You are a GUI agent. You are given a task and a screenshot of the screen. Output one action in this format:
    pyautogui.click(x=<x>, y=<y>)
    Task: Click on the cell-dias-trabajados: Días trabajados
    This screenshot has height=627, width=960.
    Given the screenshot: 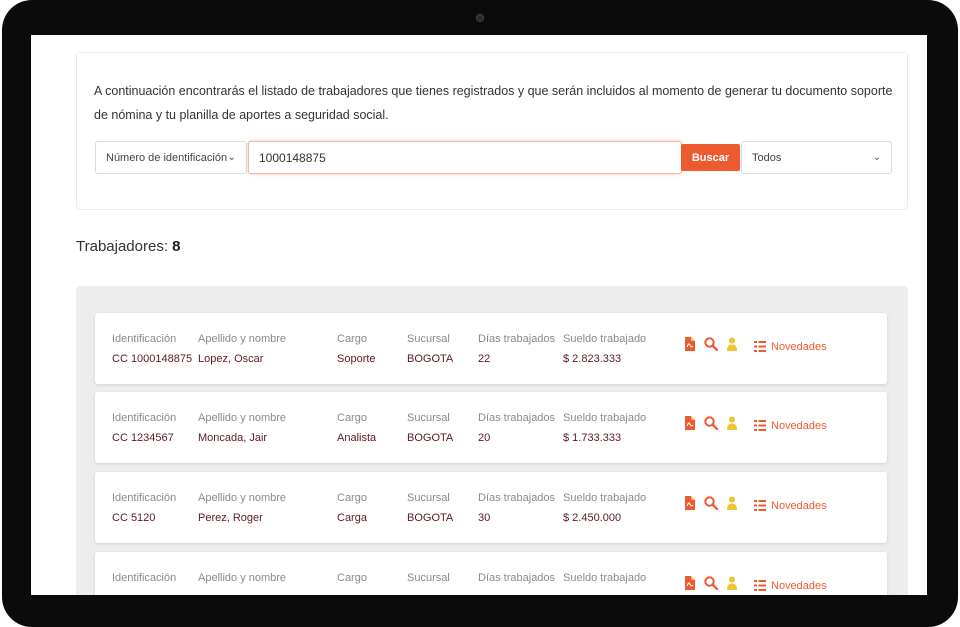 What is the action you would take?
    pyautogui.click(x=516, y=582)
    